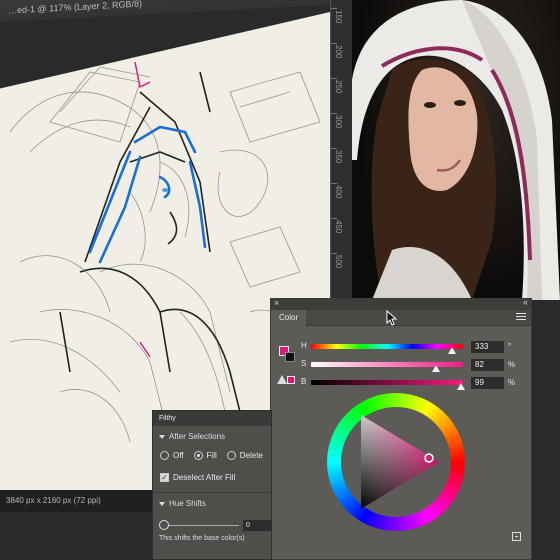 Image resolution: width=560 pixels, height=560 pixels. Describe the element at coordinates (510, 346) in the screenshot. I see `unit-label: °` at that location.